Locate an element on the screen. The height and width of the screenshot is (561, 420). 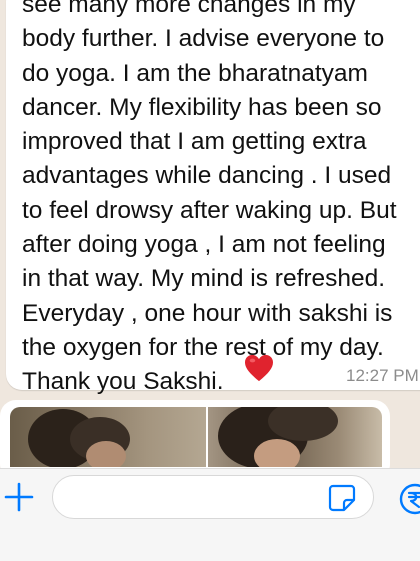
message-line: advantages while dancing . I used is located at coordinates (207, 176).